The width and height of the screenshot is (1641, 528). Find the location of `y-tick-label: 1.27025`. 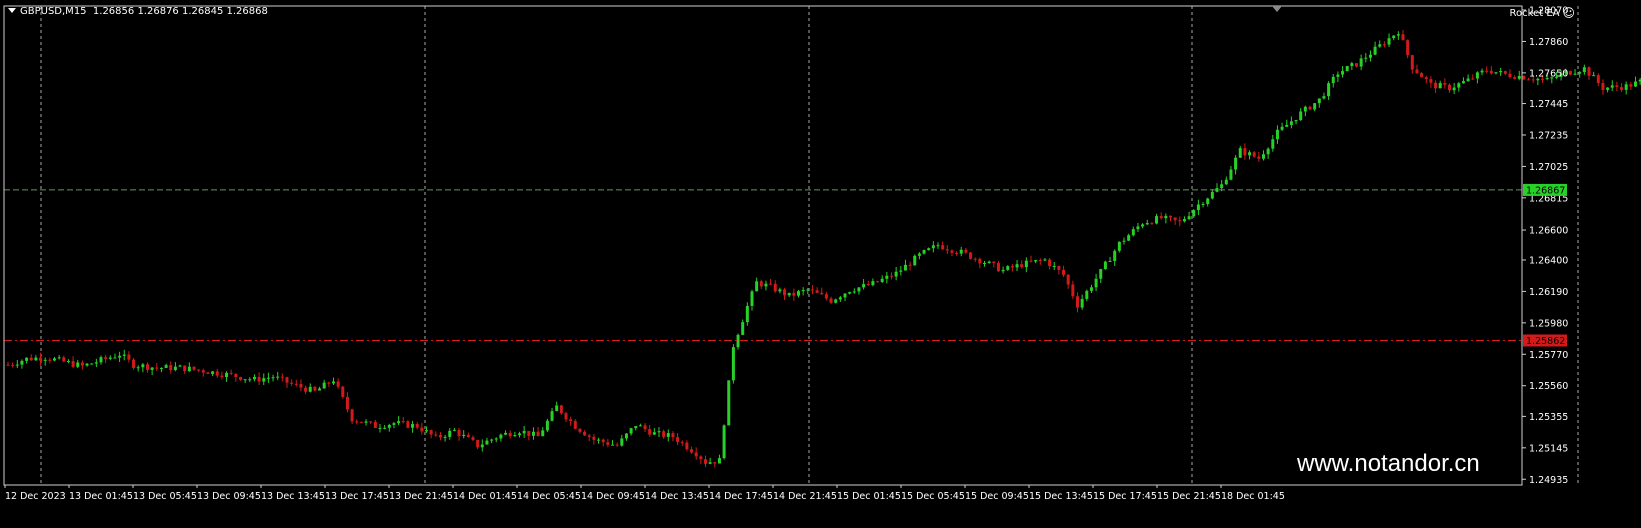

y-tick-label: 1.27025 is located at coordinates (1548, 167).